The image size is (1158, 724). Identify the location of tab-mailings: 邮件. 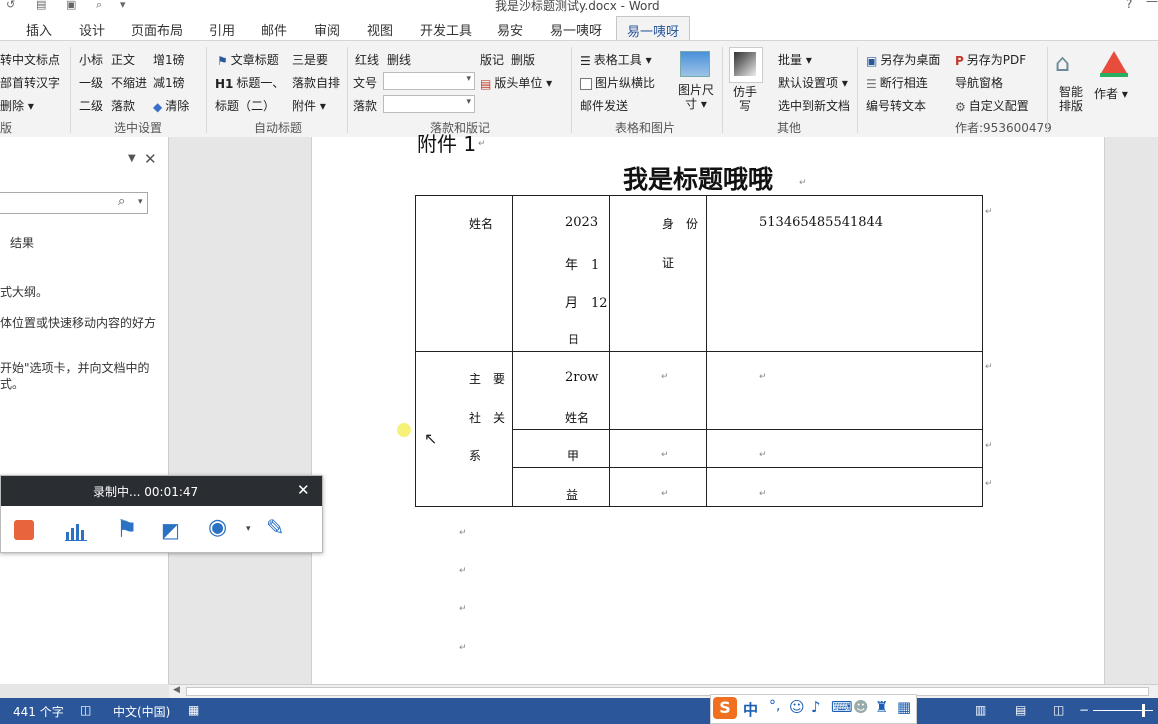
(274, 29).